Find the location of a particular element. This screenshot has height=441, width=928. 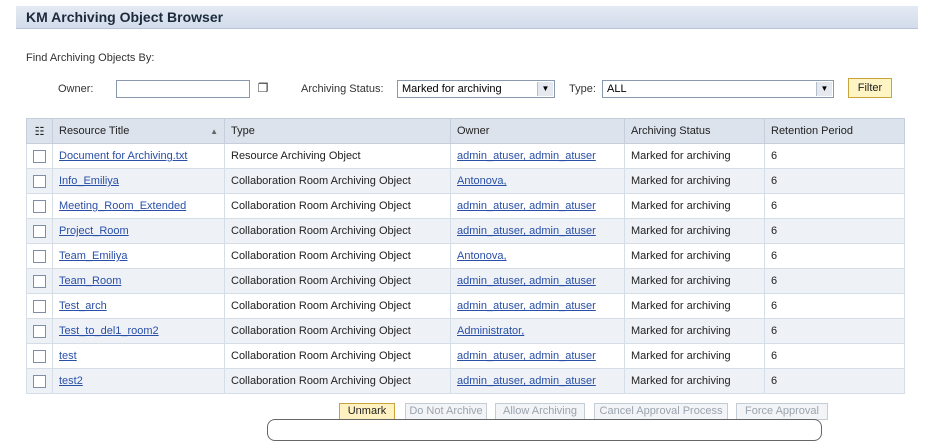

cancel-approval-process-button: Cancel Approval Process is located at coordinates (661, 411).